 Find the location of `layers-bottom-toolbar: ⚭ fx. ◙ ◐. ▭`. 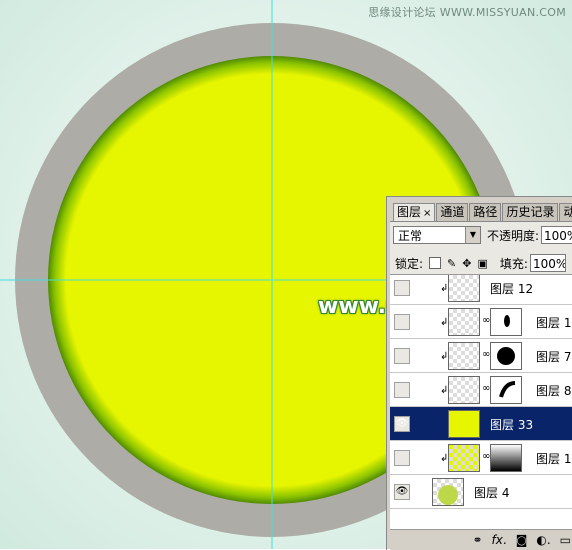

layers-bottom-toolbar: ⚭ fx. ◙ ◐. ▭ is located at coordinates (481, 539).